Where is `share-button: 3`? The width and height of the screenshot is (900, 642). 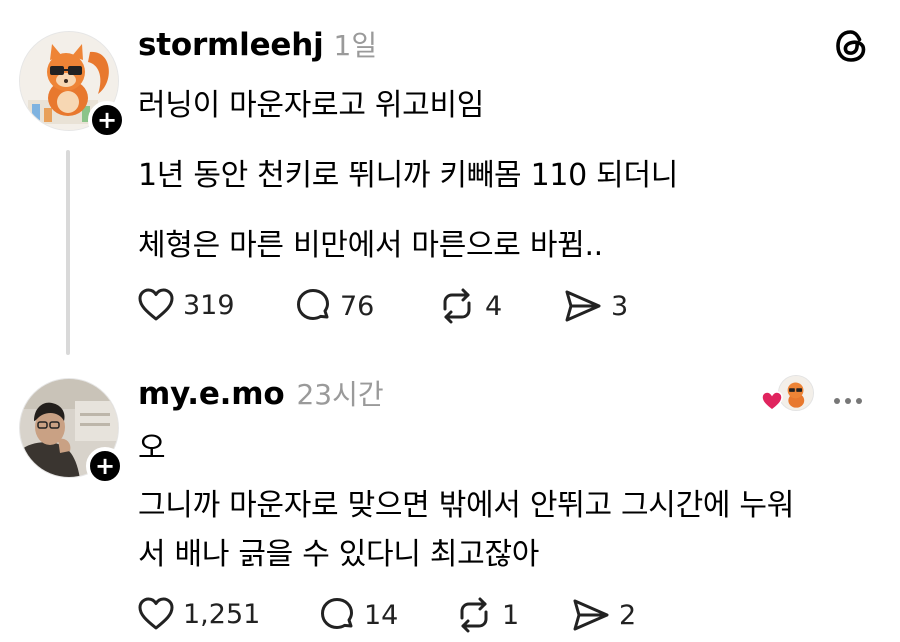 share-button: 3 is located at coordinates (595, 306).